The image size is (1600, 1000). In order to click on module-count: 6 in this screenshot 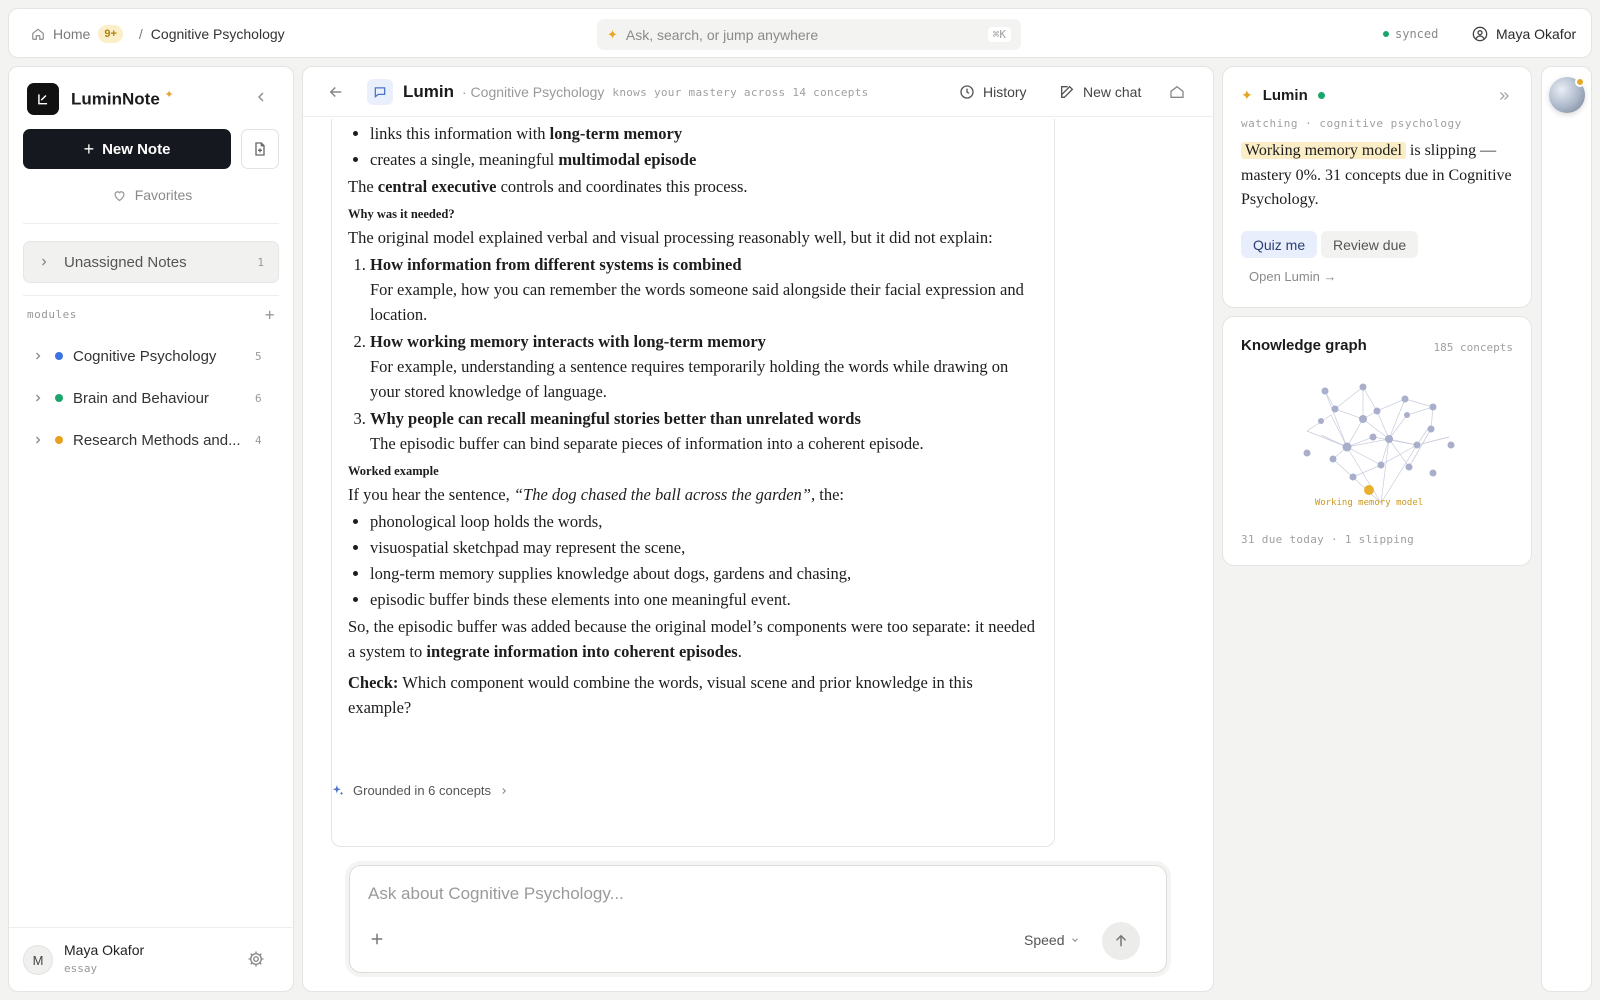, I will do `click(258, 398)`.